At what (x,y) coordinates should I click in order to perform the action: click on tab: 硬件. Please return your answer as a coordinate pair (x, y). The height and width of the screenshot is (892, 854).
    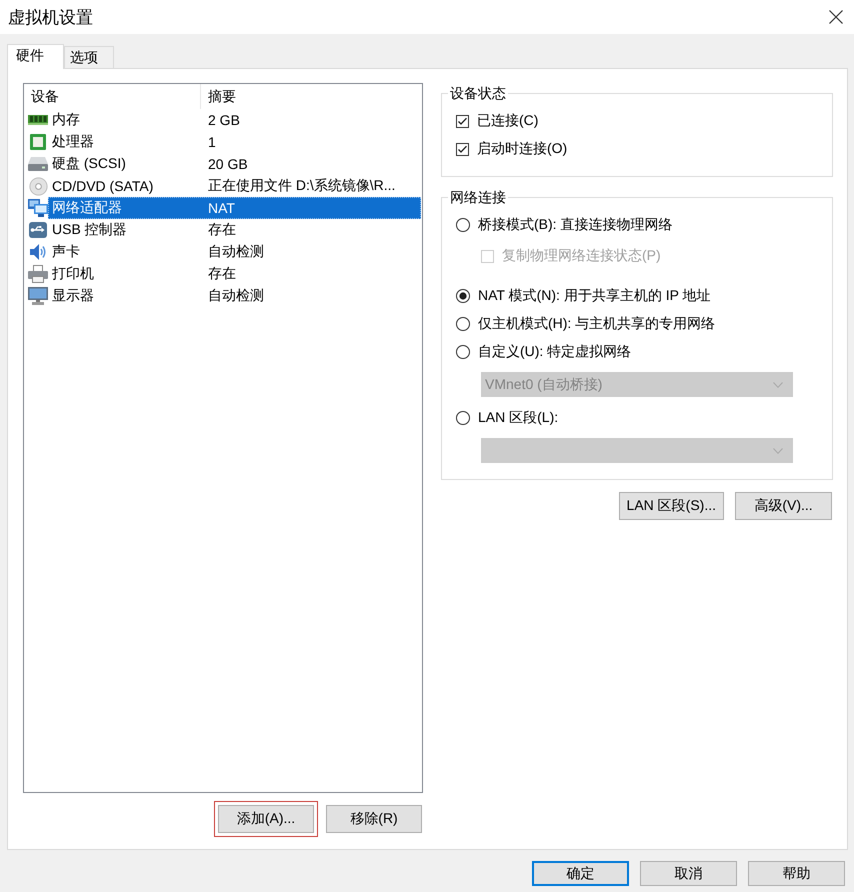
    Looking at the image, I should click on (35, 56).